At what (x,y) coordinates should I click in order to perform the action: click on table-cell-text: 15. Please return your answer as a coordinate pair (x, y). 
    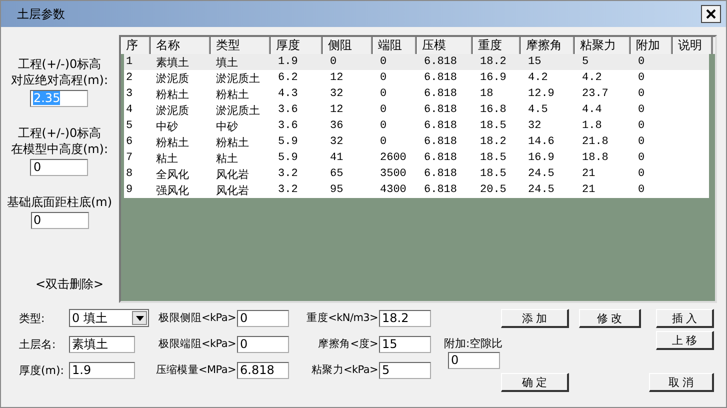
    Looking at the image, I should click on (534, 62).